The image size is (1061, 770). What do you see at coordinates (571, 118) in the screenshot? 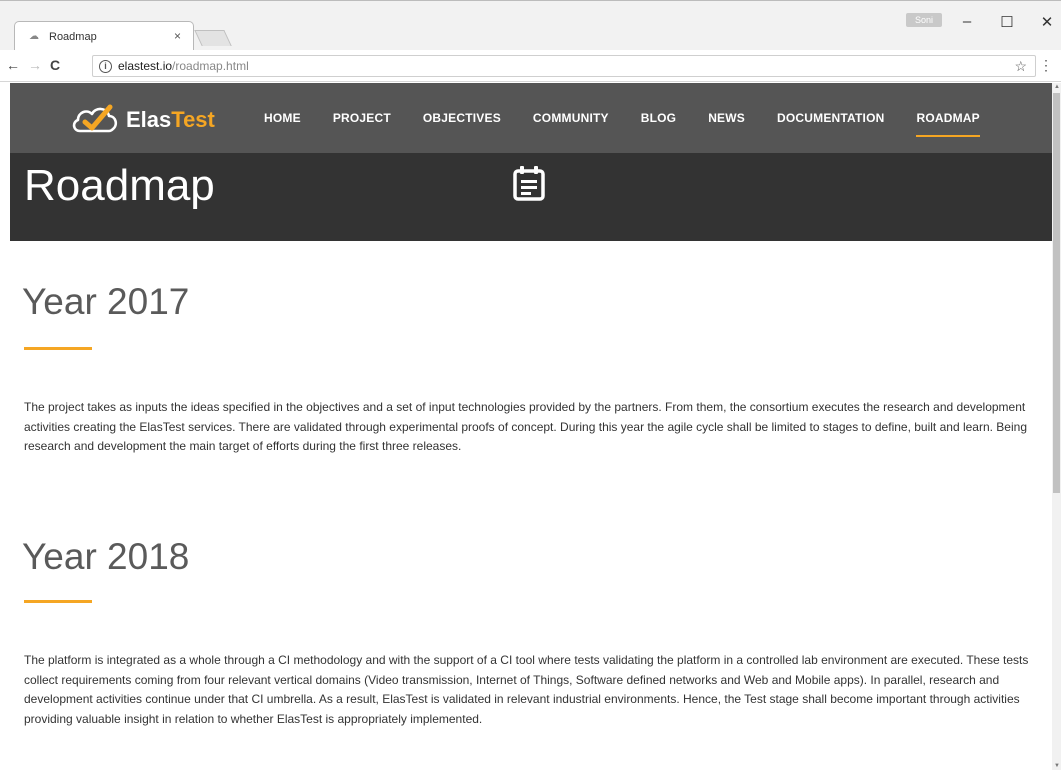
I see `nav-community: COMMUNITY` at bounding box center [571, 118].